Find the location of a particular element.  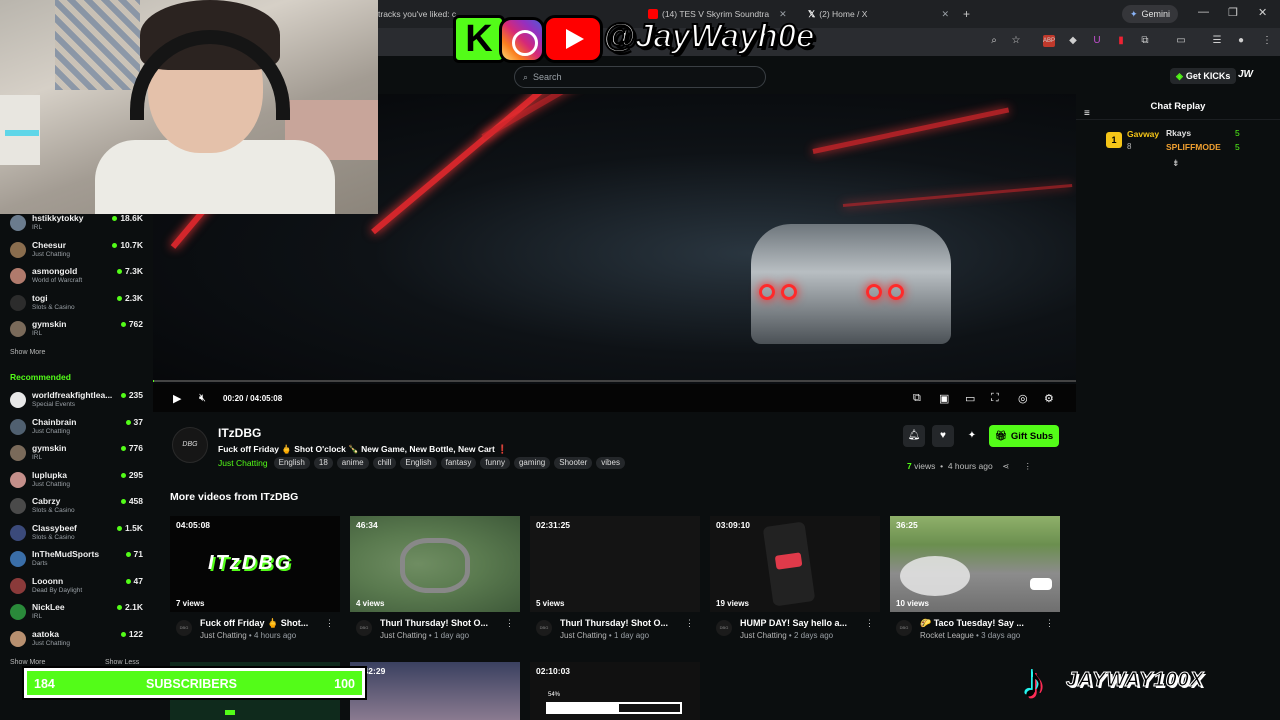

notification-bell-icon: 🔔︎ is located at coordinates (914, 436).